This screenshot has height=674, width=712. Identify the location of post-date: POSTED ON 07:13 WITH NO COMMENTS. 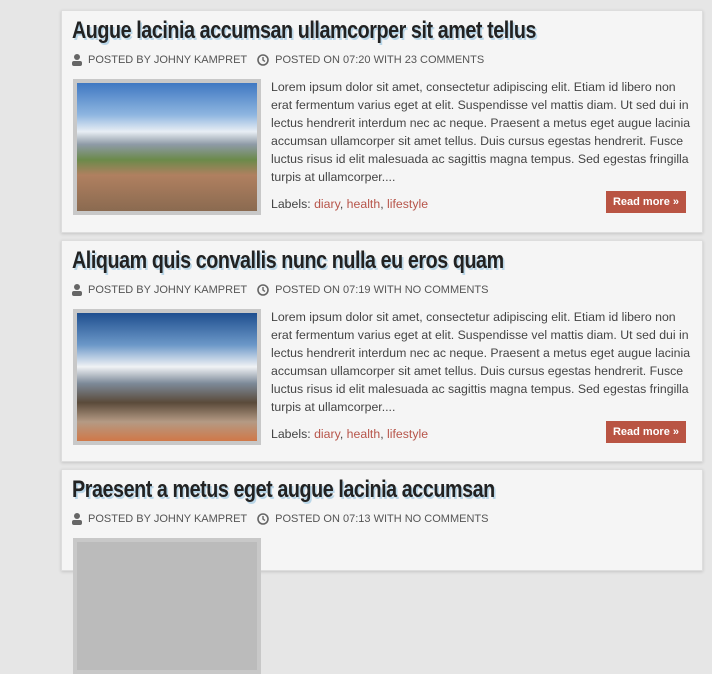
(382, 519).